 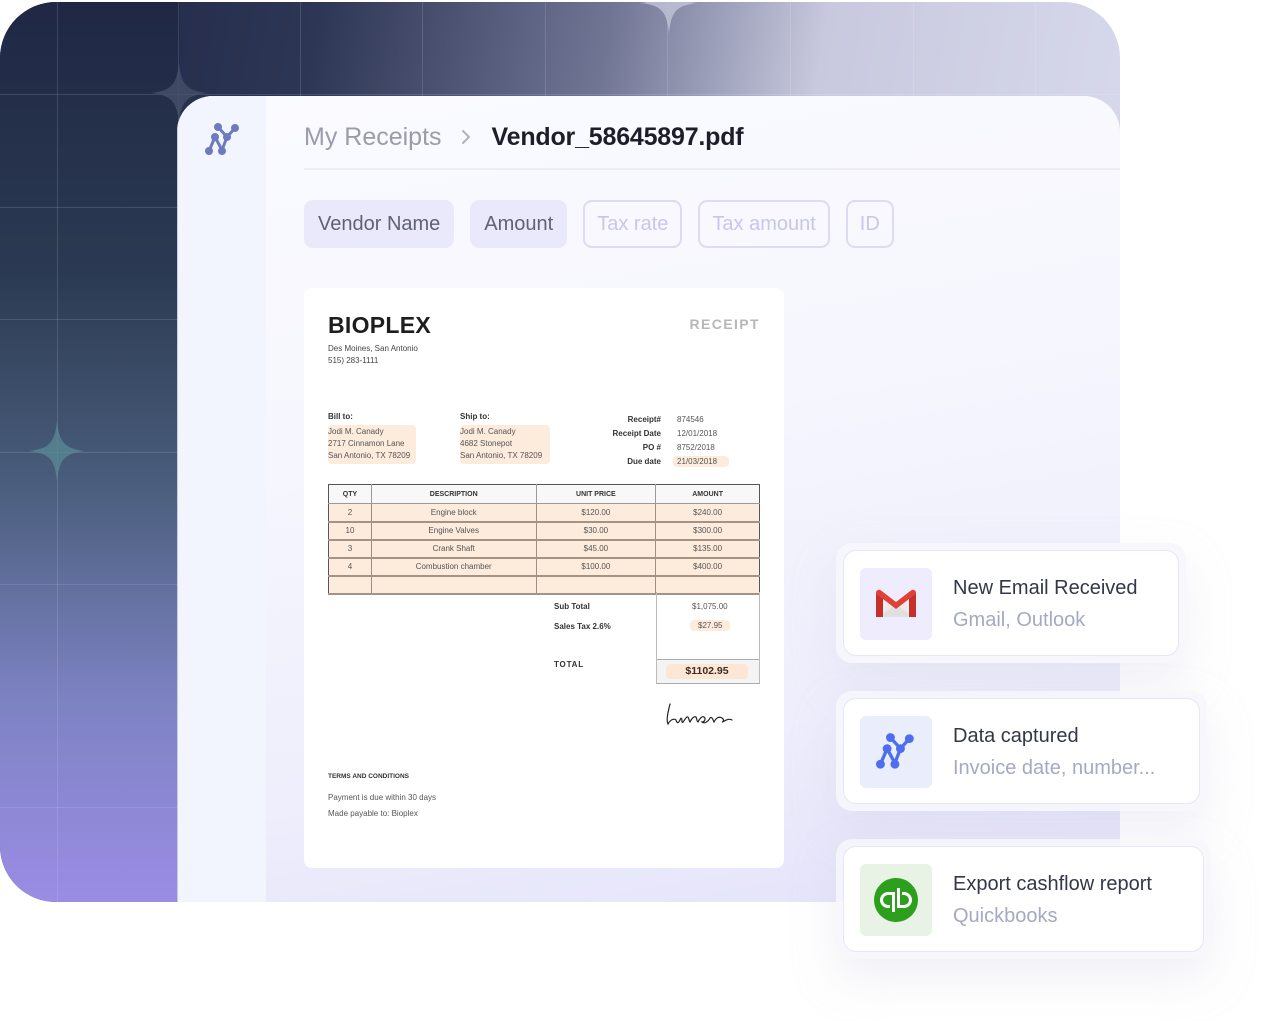 I want to click on receipt-vendor-address: Des Moines, San Antonio 515) 283-1111, so click(x=373, y=355).